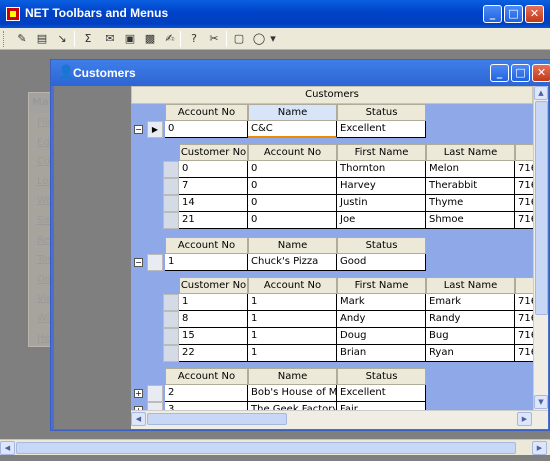 The width and height of the screenshot is (550, 461). Describe the element at coordinates (213, 336) in the screenshot. I see `customer-cell-customer_no: 15` at that location.